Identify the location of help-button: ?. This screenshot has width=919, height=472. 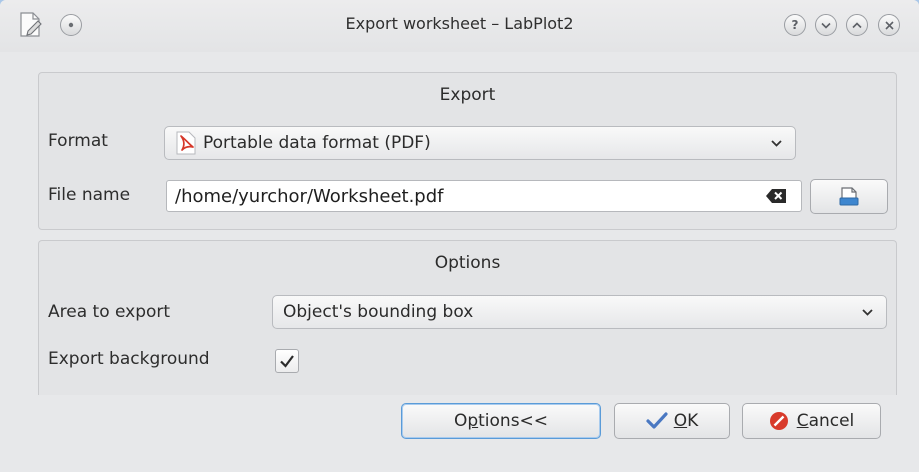
(795, 25).